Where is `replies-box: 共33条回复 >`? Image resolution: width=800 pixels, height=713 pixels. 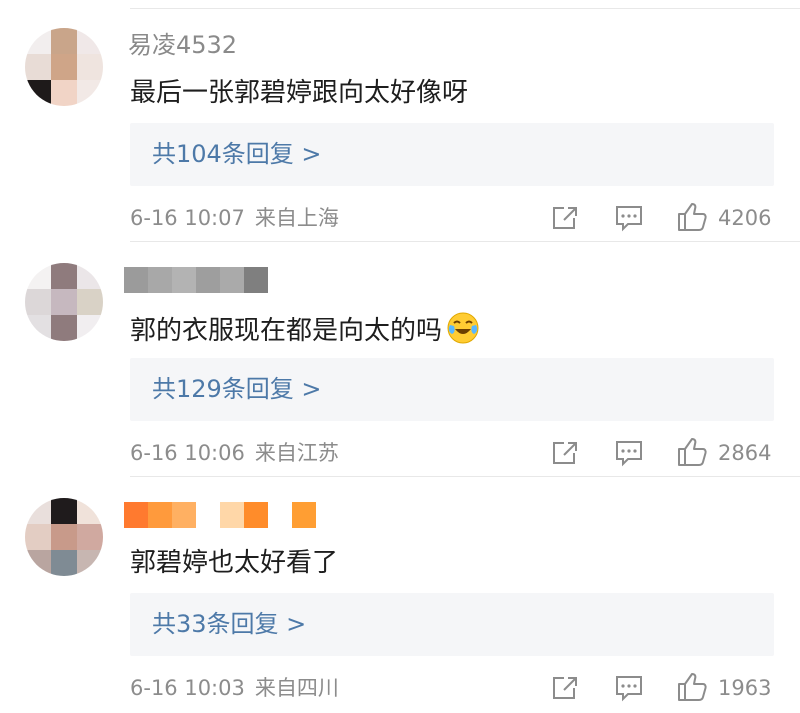 replies-box: 共33条回复 > is located at coordinates (452, 624).